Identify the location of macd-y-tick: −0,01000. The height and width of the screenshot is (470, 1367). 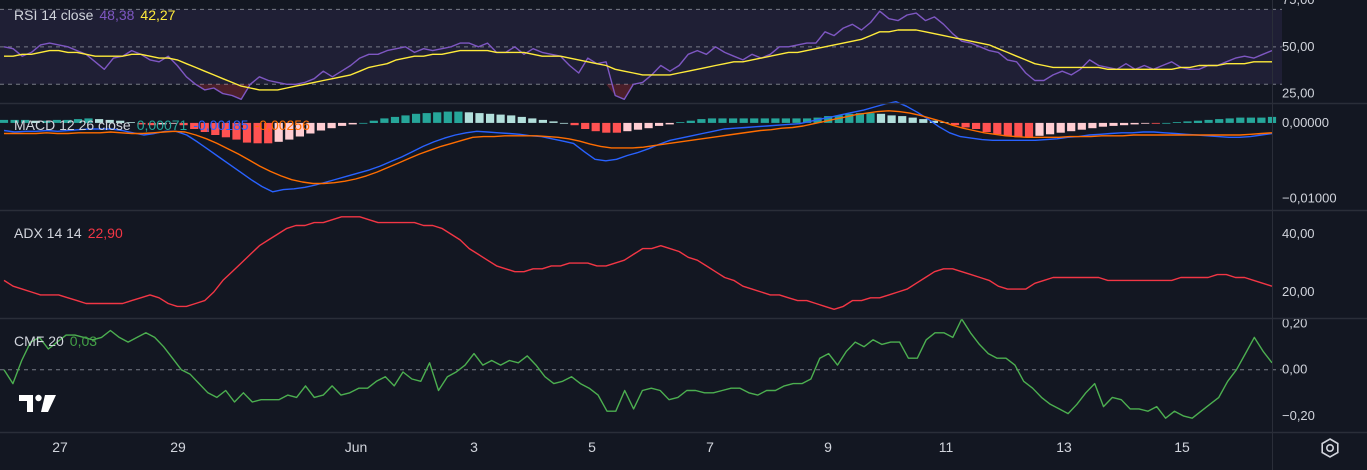
(1309, 198).